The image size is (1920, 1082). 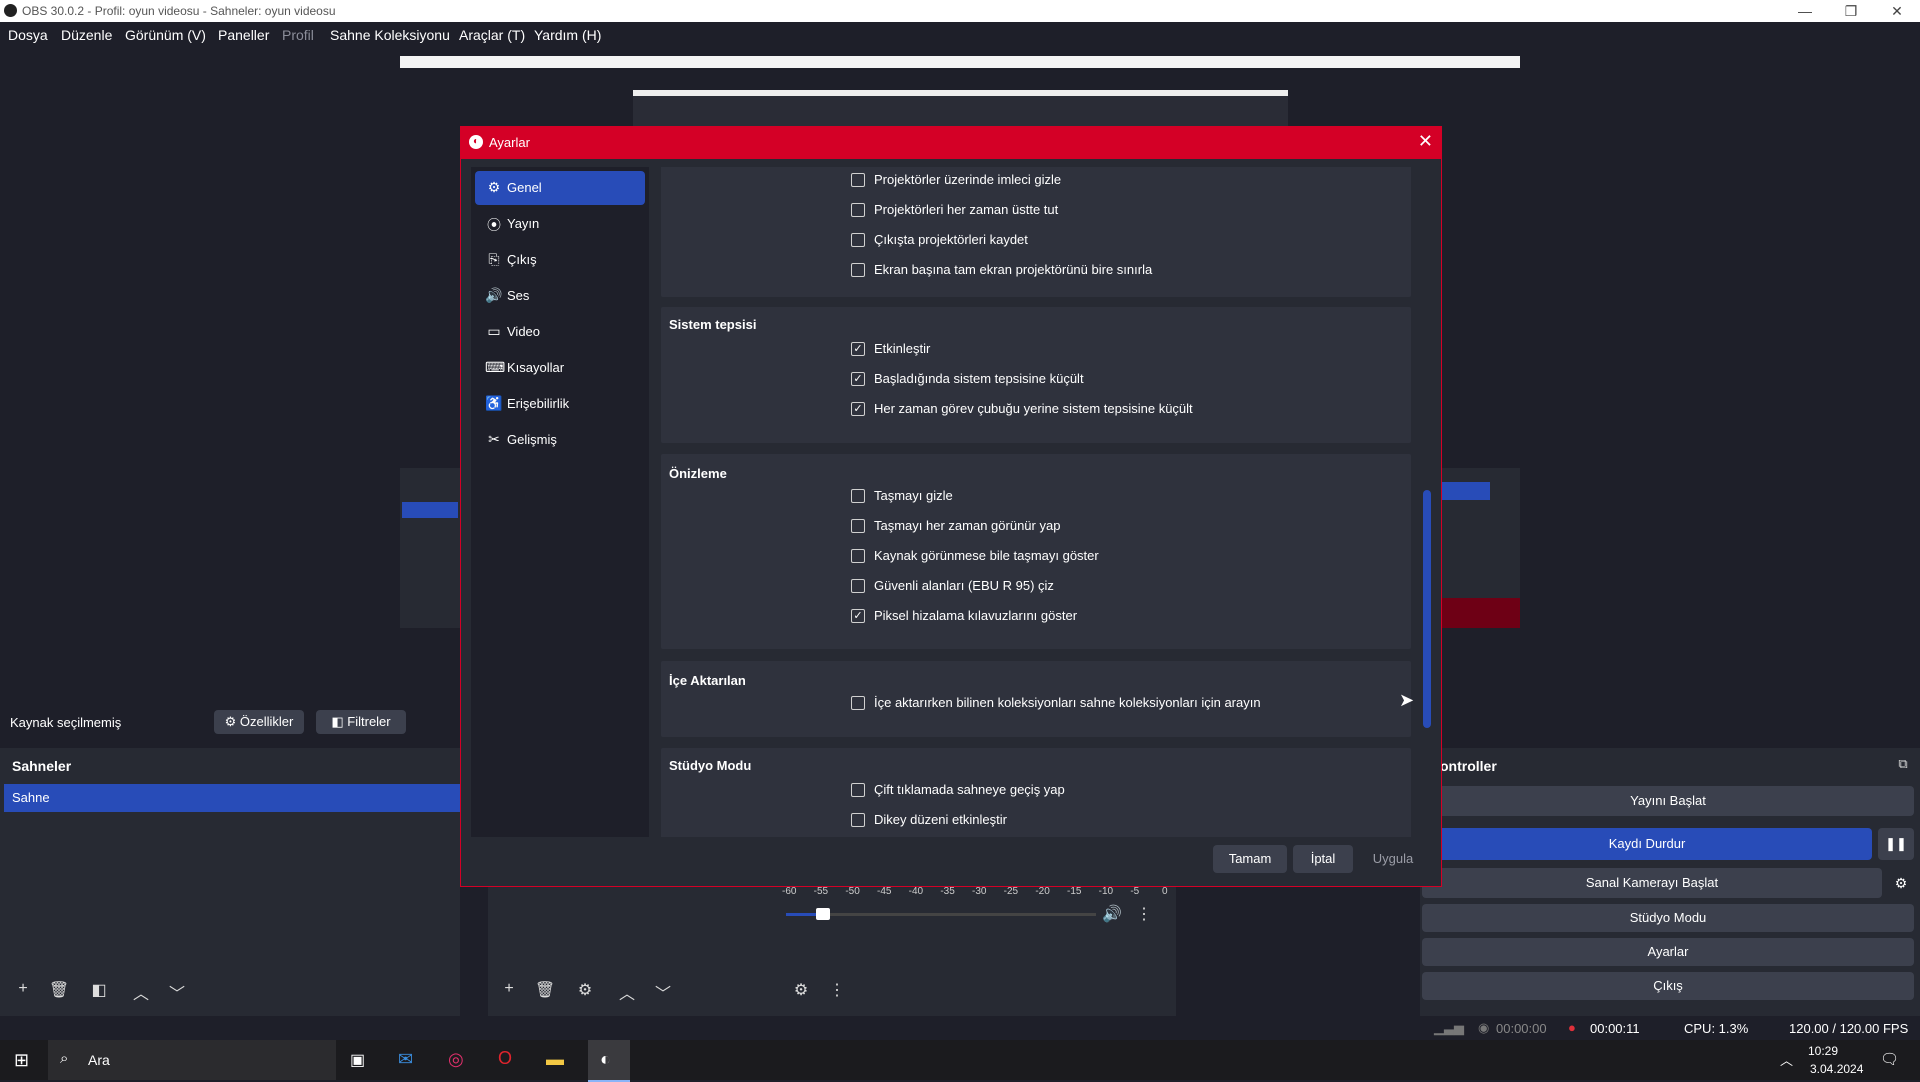 I want to click on checkbox-label: Taşmayı gizle, so click(x=913, y=495).